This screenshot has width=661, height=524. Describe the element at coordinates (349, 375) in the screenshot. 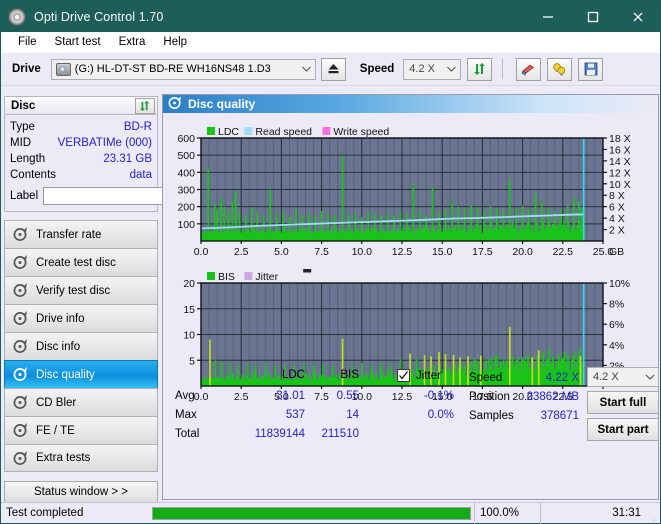

I see `stats-header-bis: BIS` at that location.